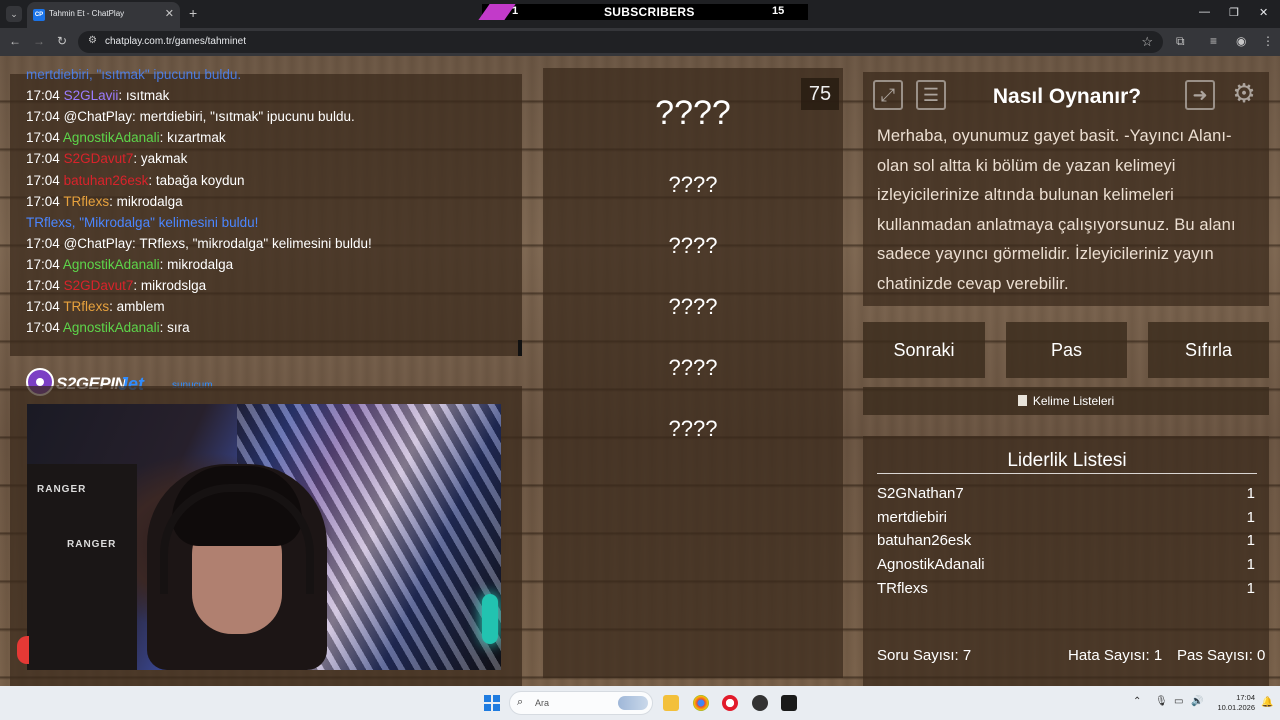  What do you see at coordinates (620, 42) in the screenshot?
I see `omnibox: ⚙ chatplay.com.tr/games/tahminet ☆` at bounding box center [620, 42].